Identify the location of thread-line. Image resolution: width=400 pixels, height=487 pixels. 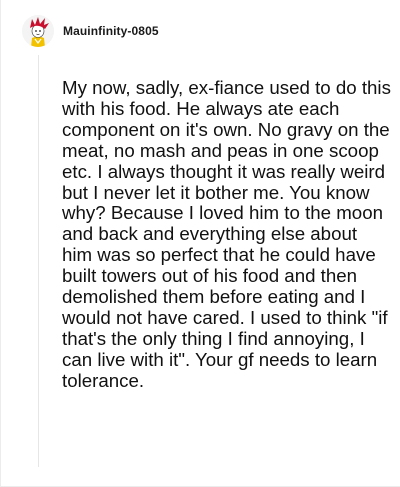
(38, 261).